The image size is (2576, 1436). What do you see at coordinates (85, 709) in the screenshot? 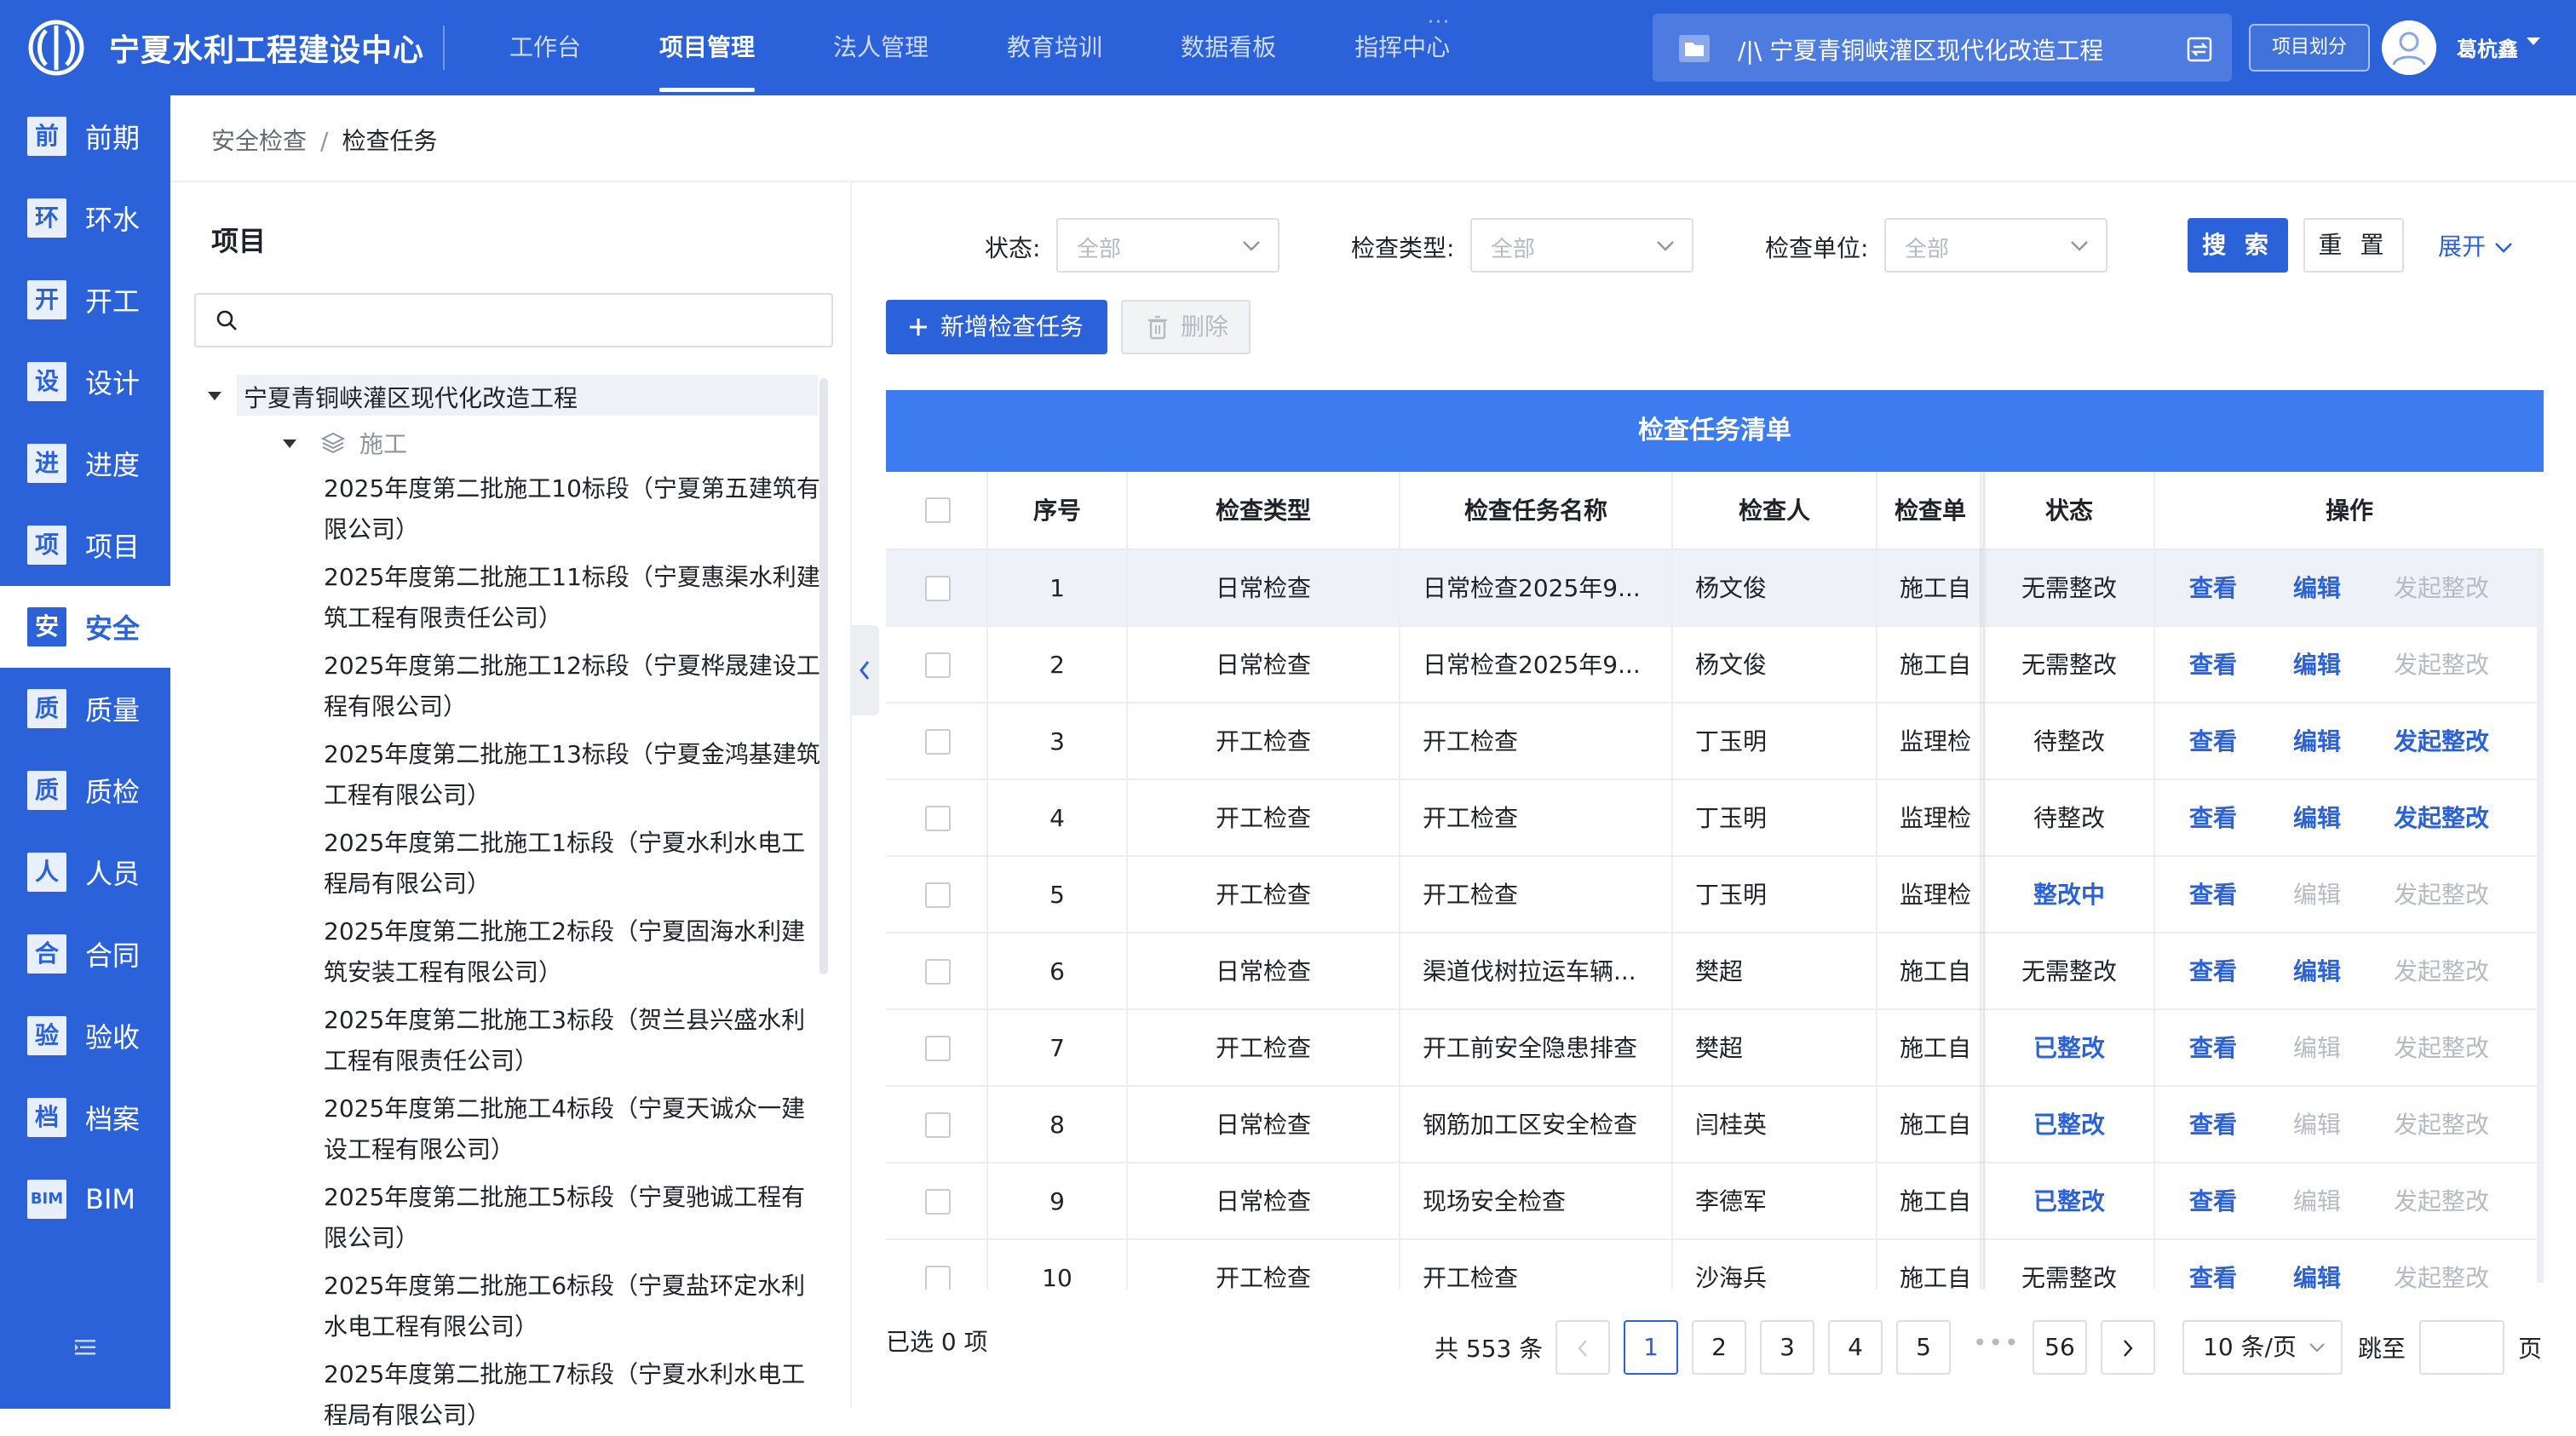
I see `sidebar-item-quality: 质质量` at bounding box center [85, 709].